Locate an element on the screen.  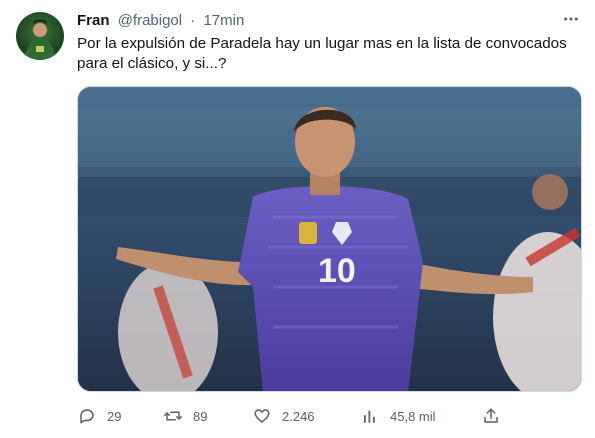
retweet-button: 89 is located at coordinates (185, 416).